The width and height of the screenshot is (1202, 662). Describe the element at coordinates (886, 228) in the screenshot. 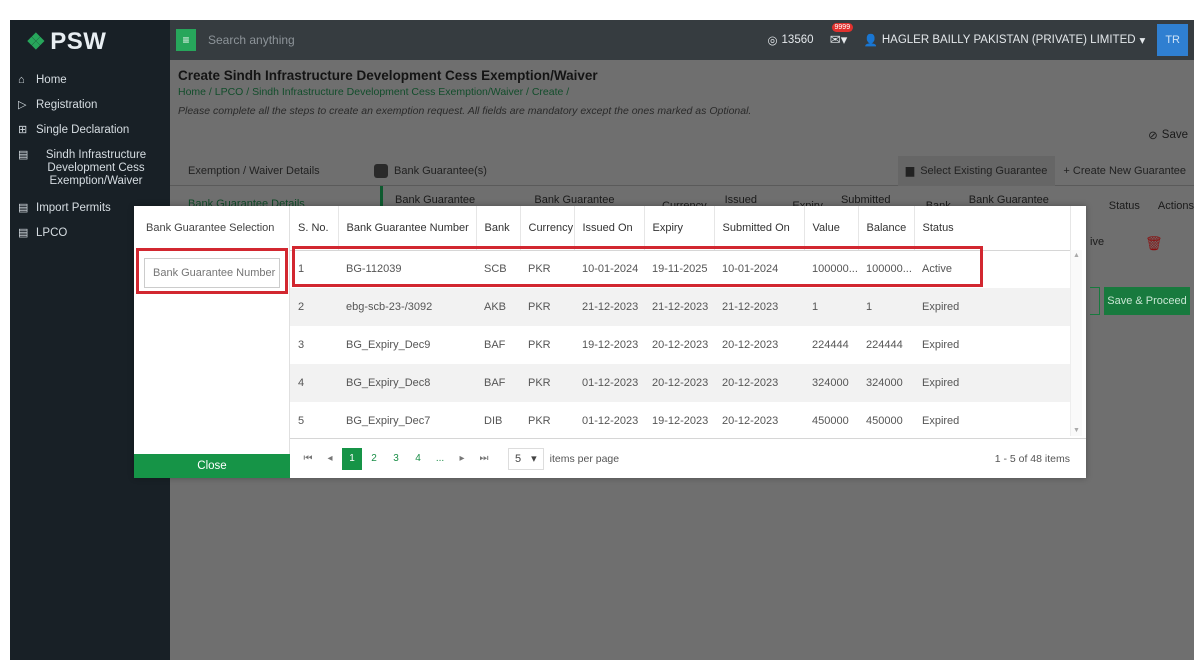

I see `column-header: Balance` at that location.